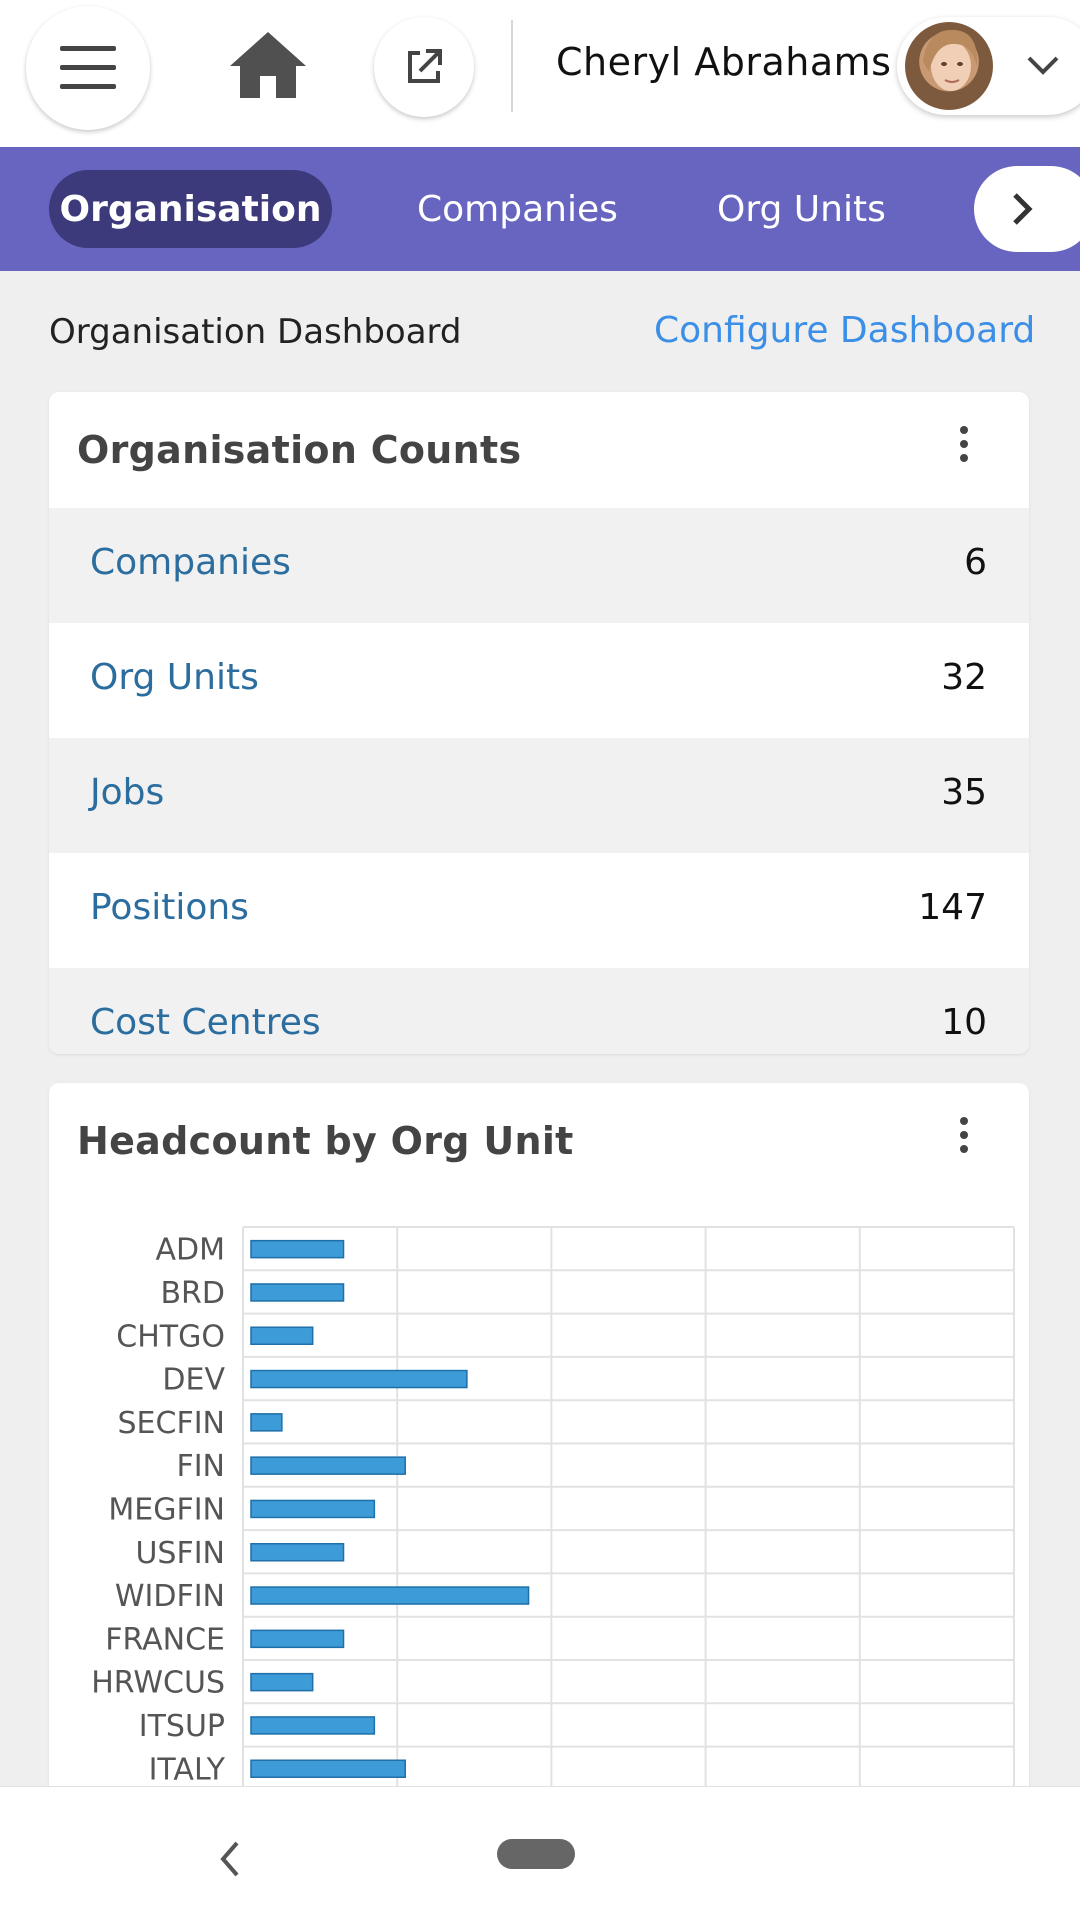  I want to click on bar-adm, so click(297, 1249).